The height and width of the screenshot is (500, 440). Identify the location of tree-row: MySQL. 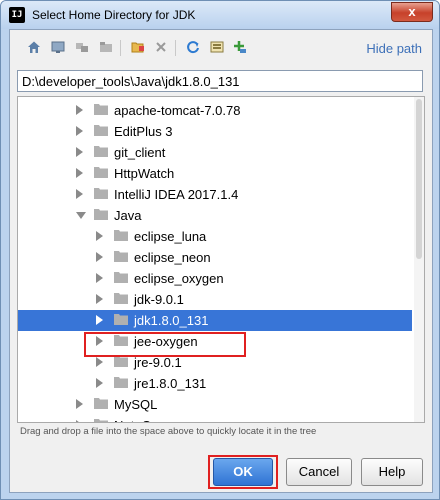
(215, 404).